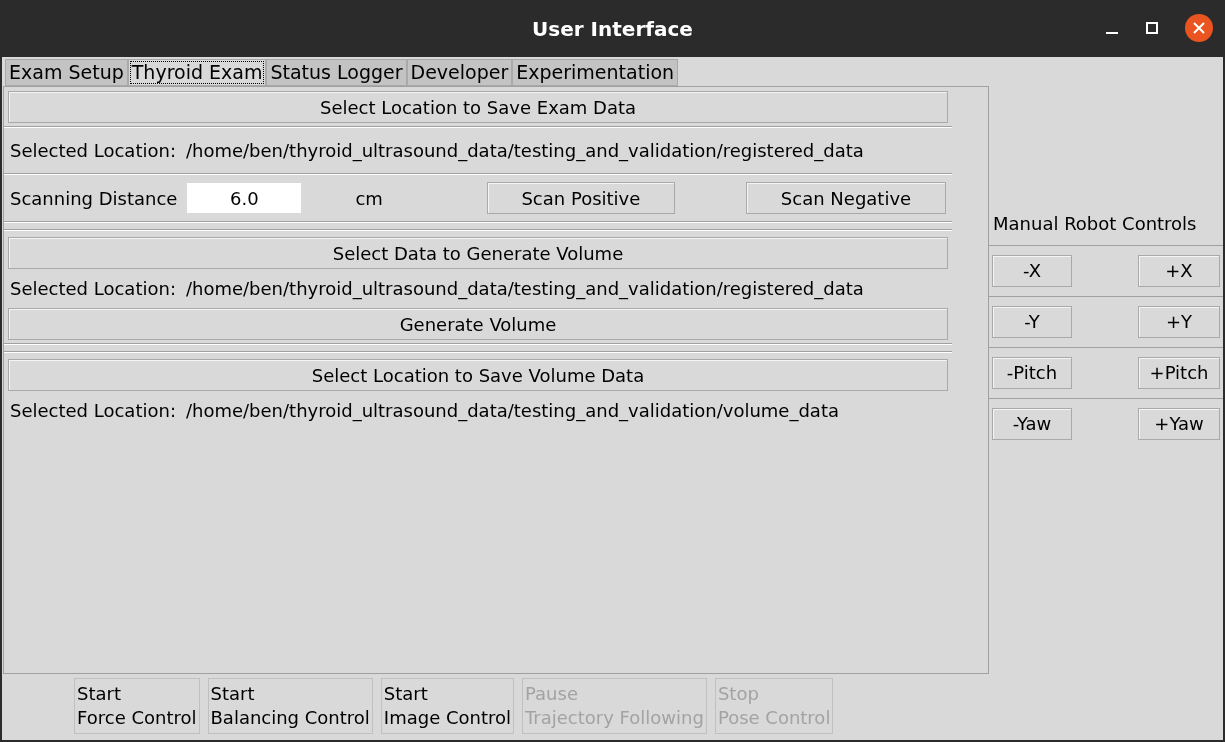 The width and height of the screenshot is (1225, 742). I want to click on distance-input-field: 6.0, so click(244, 198).